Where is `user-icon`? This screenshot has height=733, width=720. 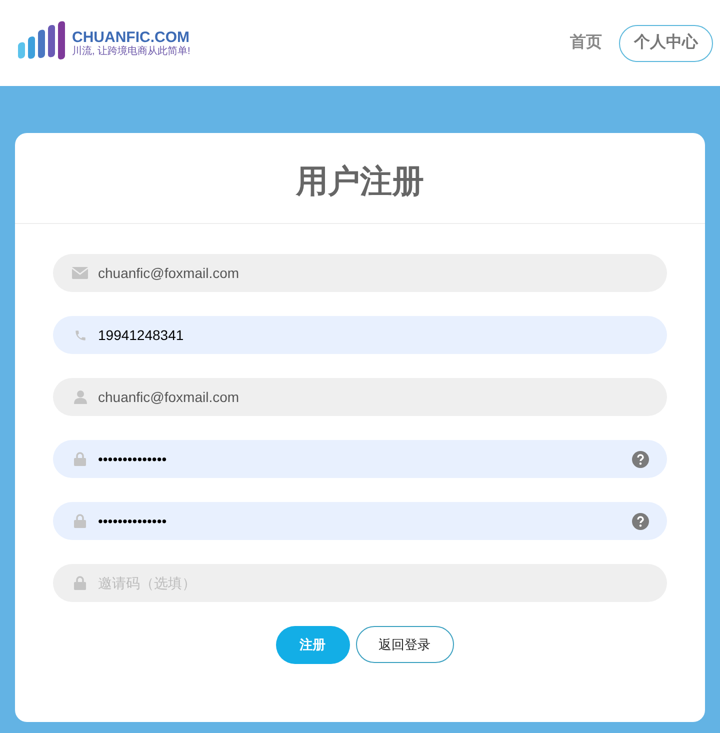 user-icon is located at coordinates (80, 397).